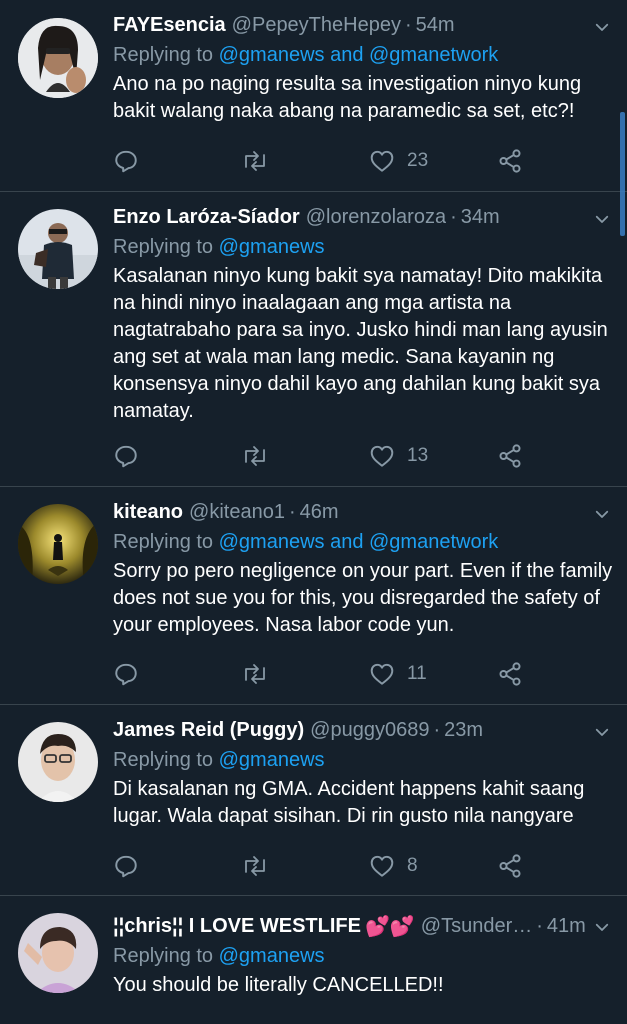 The width and height of the screenshot is (627, 1024). I want to click on tweet-header: James Reid (Puggy) @puggy0689 · 23m, so click(363, 730).